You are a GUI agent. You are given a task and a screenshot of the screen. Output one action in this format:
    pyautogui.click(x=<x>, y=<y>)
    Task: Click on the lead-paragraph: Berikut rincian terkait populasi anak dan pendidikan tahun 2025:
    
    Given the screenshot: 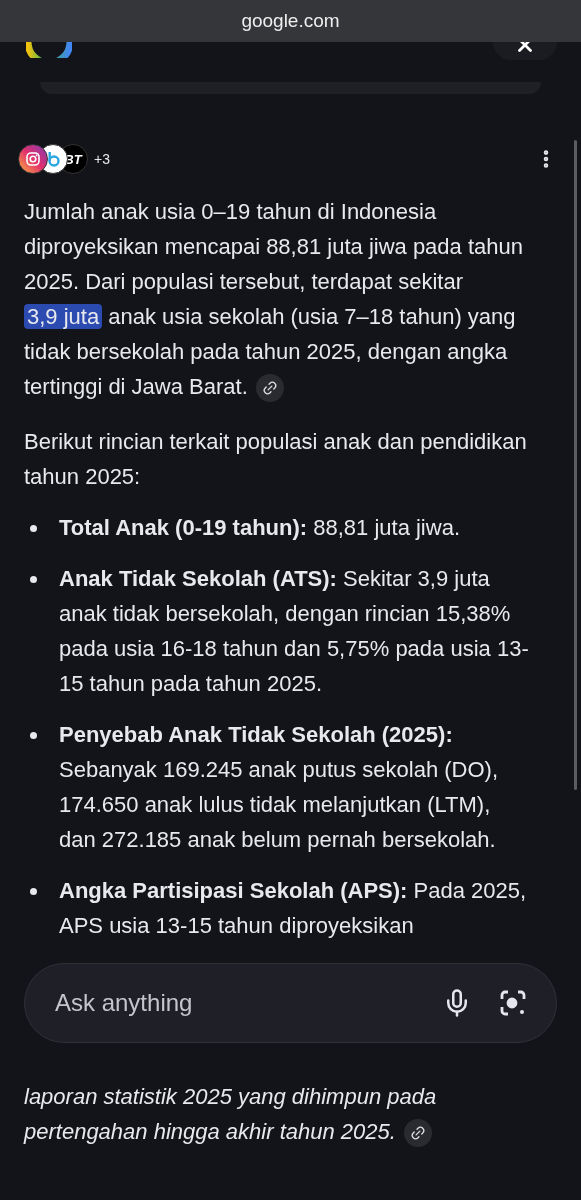 What is the action you would take?
    pyautogui.click(x=276, y=459)
    